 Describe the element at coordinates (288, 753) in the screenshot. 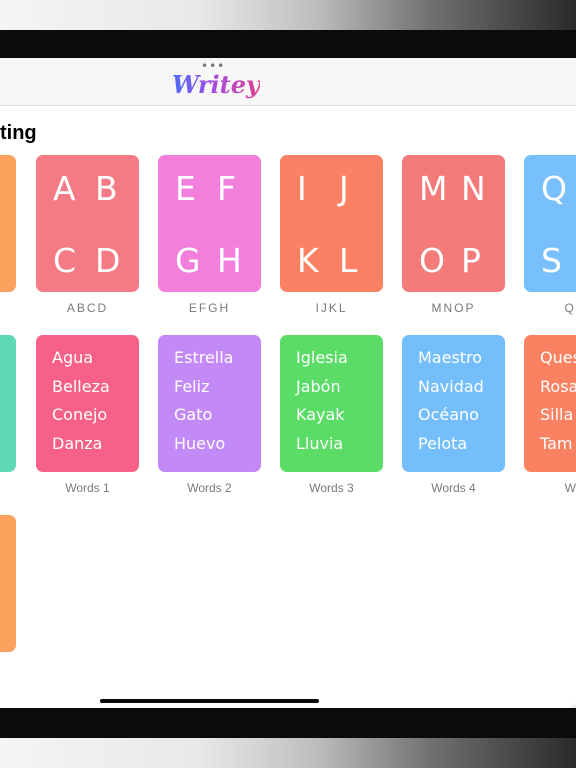

I see `device-bezel-bottom` at that location.